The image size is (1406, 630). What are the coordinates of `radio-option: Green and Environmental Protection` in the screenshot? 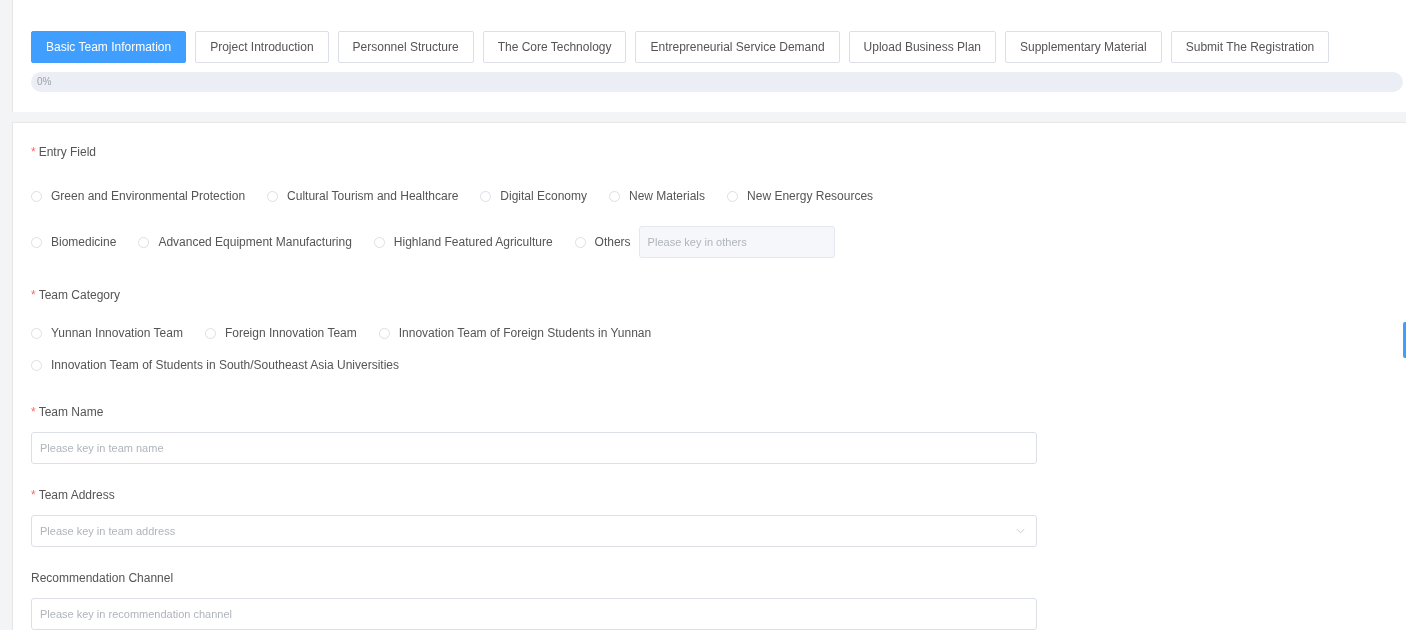 It's located at (138, 196).